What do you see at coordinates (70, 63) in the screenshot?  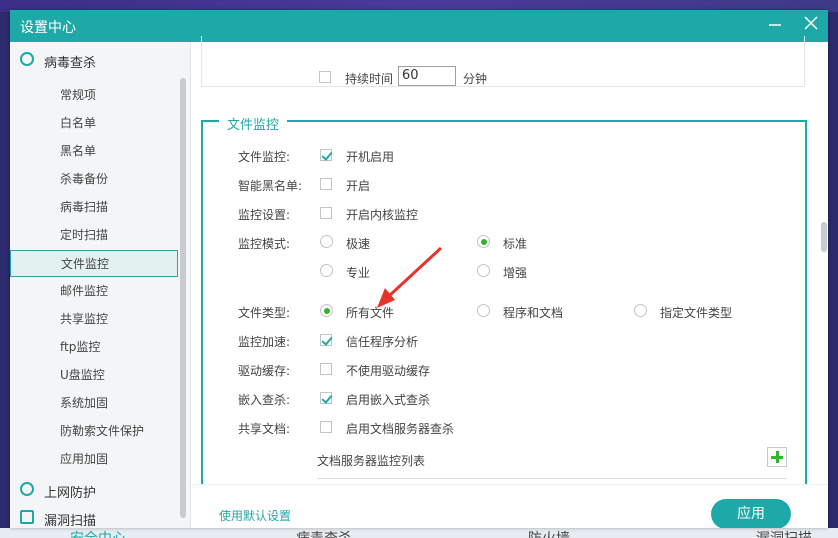 I see `sidebar-section-label: 病毒查杀` at bounding box center [70, 63].